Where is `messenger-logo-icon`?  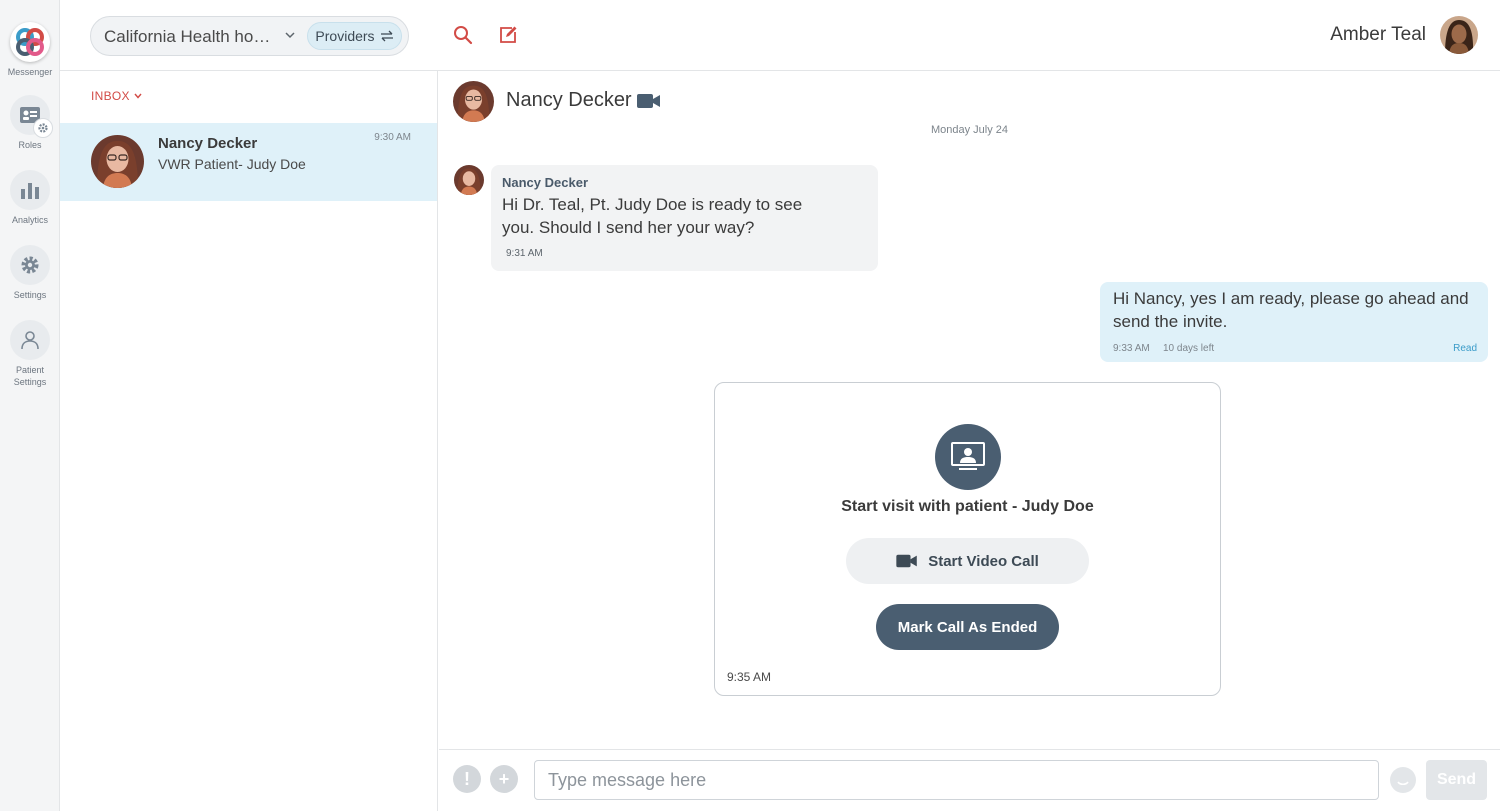 messenger-logo-icon is located at coordinates (30, 42).